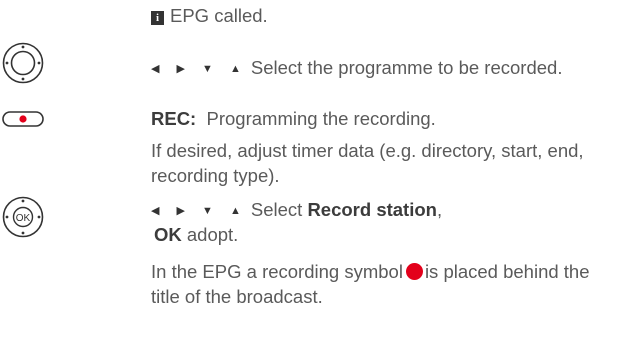 Image resolution: width=644 pixels, height=340 pixels. I want to click on timer-note-line-2: recording type)., so click(215, 175).